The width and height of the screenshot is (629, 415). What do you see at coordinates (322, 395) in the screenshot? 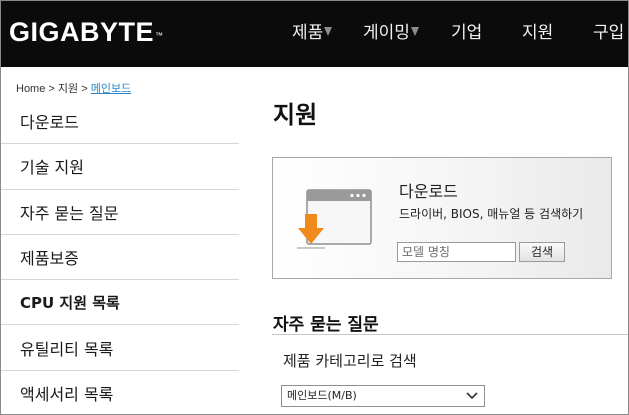
I see `selected-category: 메인보드(M/B)` at bounding box center [322, 395].